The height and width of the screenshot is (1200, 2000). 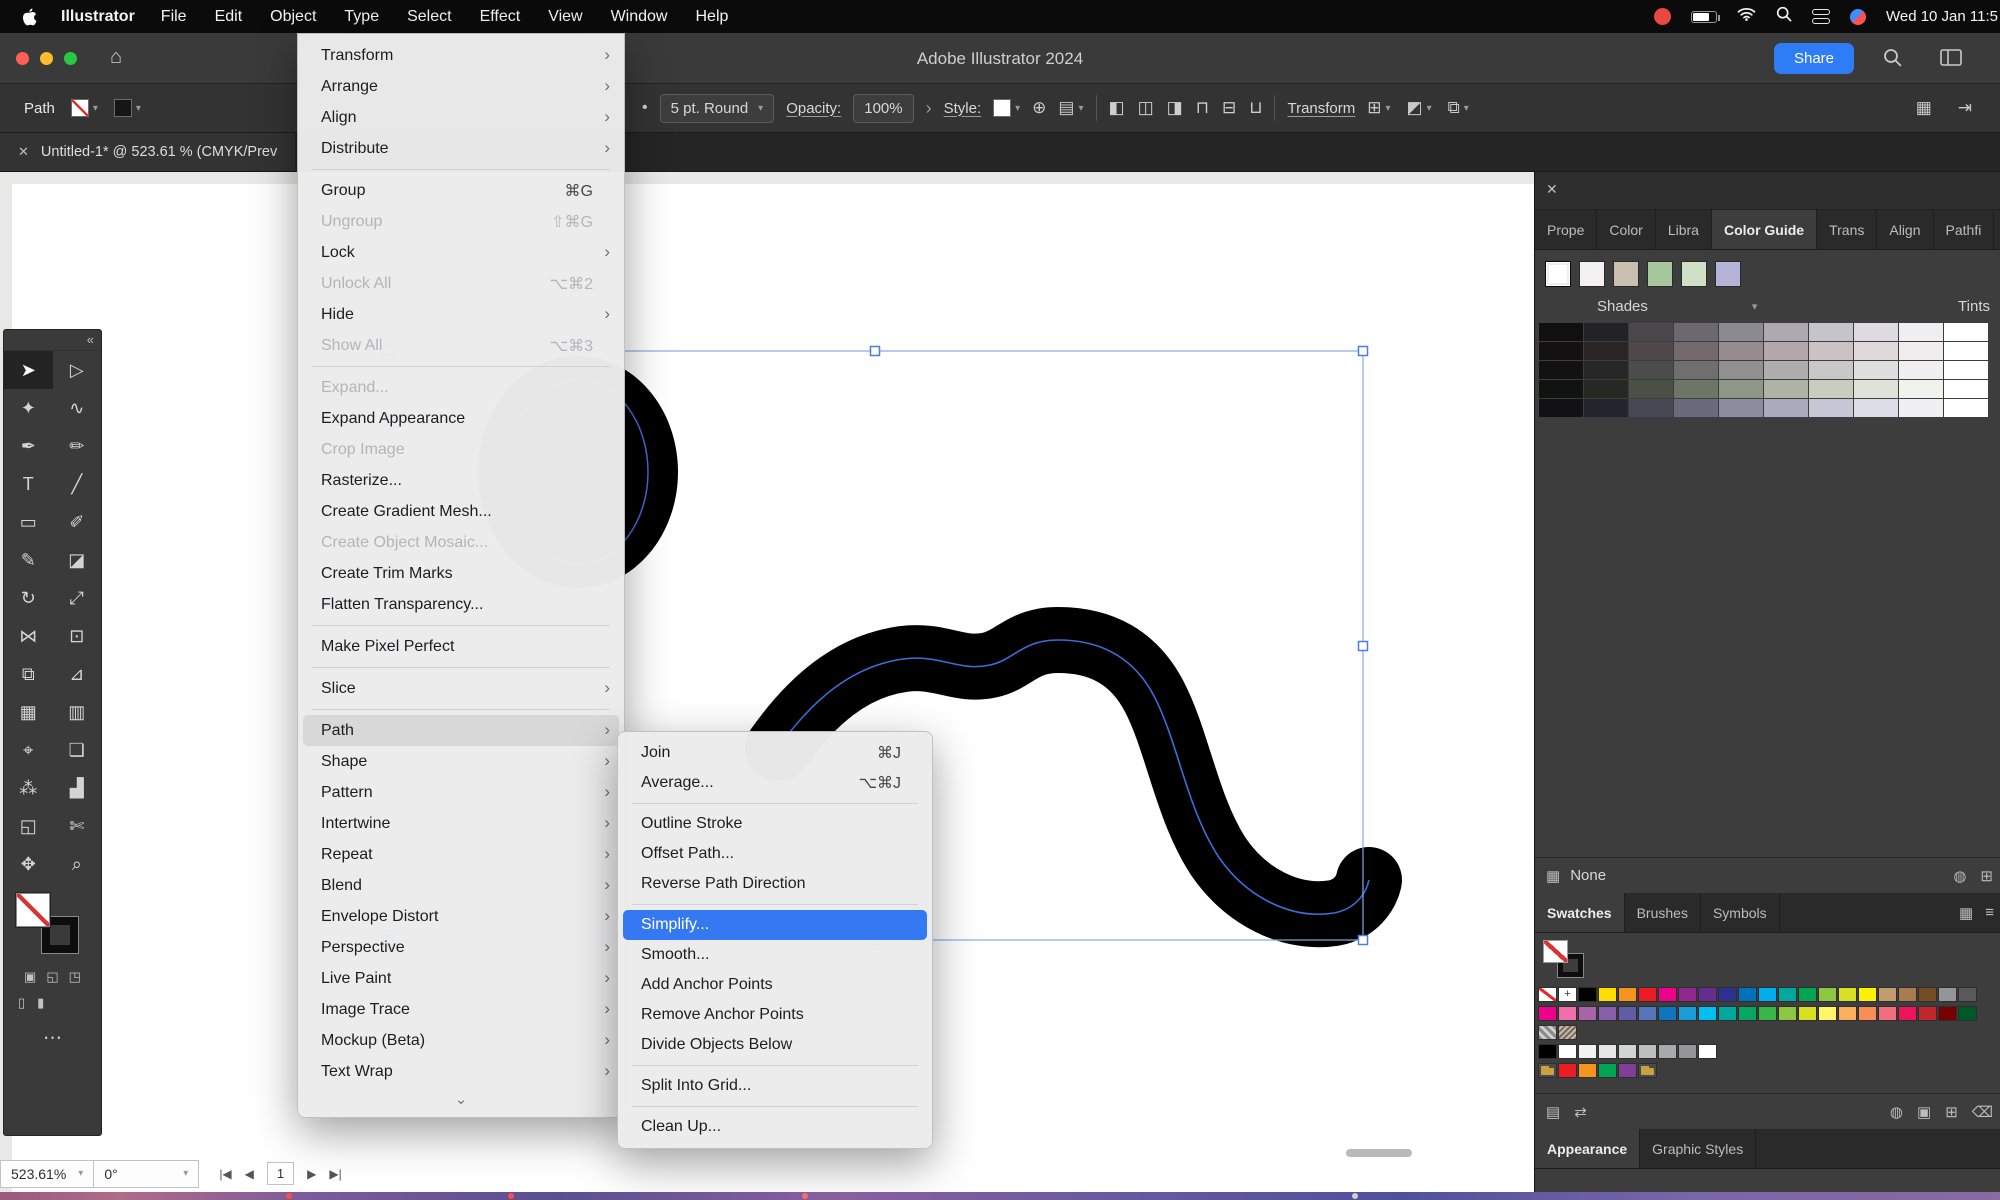 I want to click on dock-panel-icon: ⇥, so click(x=1965, y=108).